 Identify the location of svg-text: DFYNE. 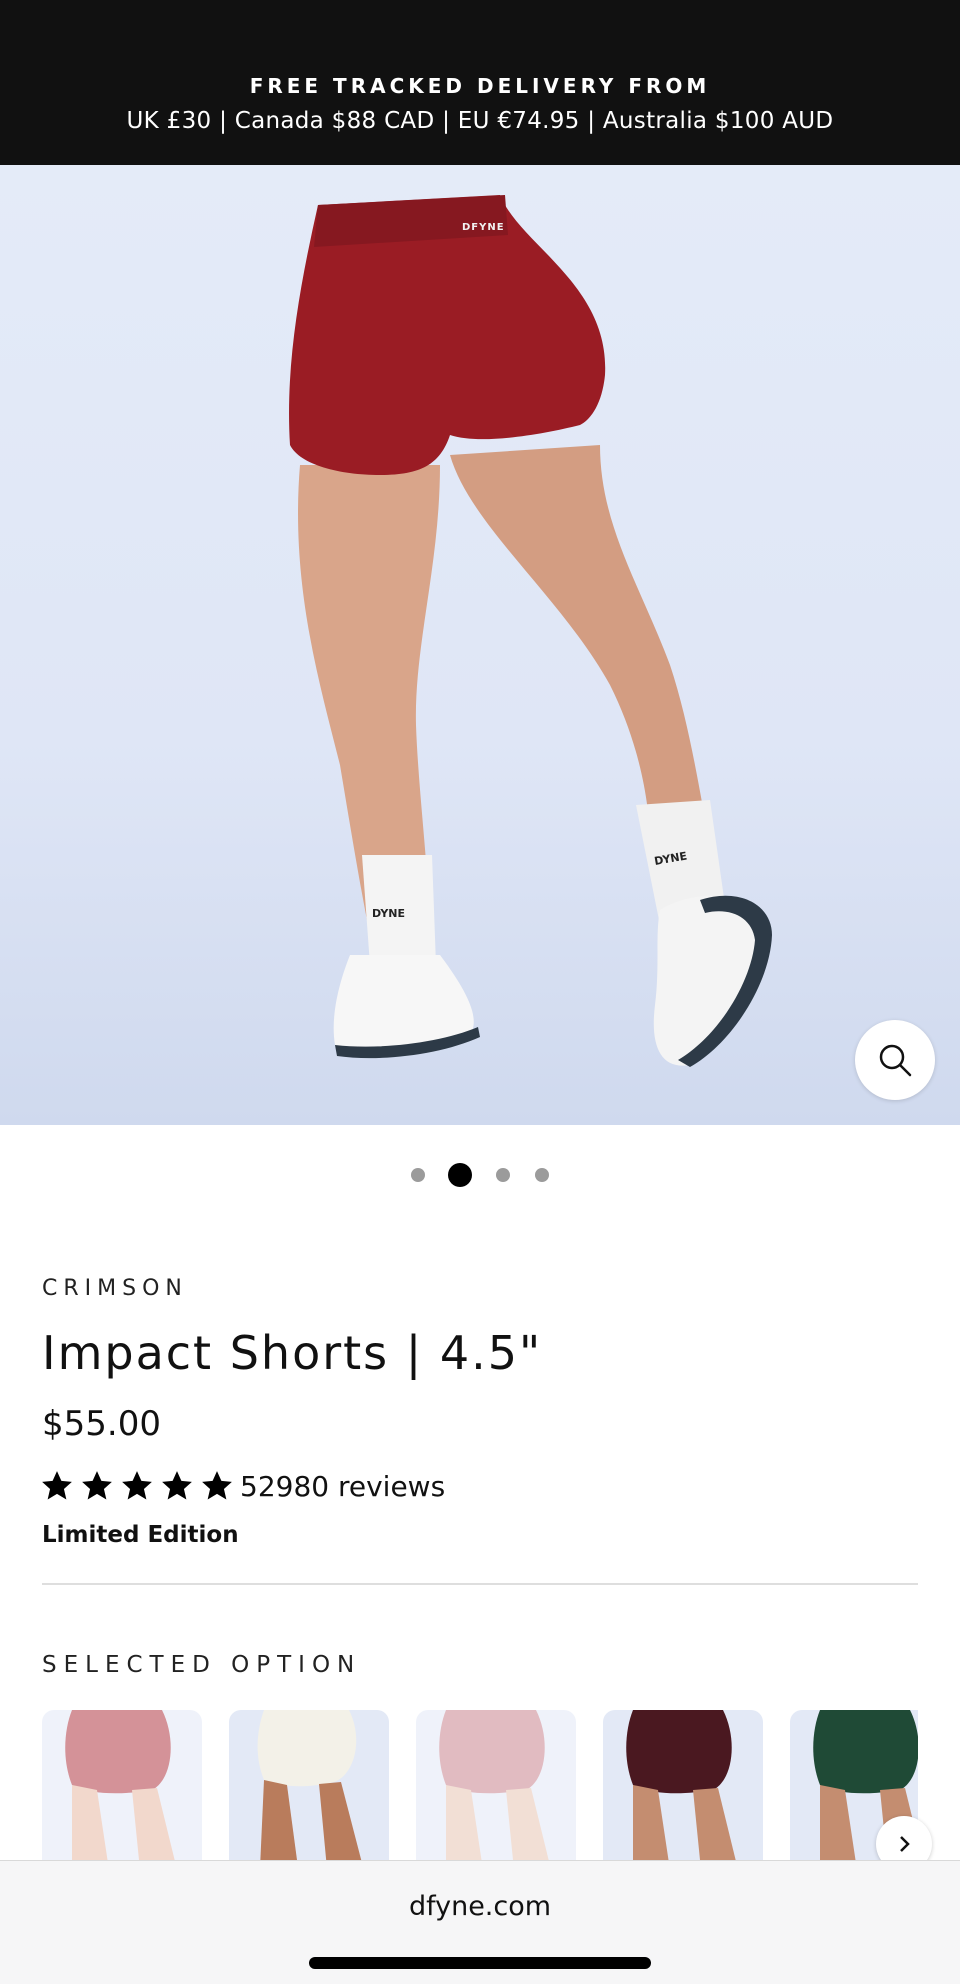
(483, 227).